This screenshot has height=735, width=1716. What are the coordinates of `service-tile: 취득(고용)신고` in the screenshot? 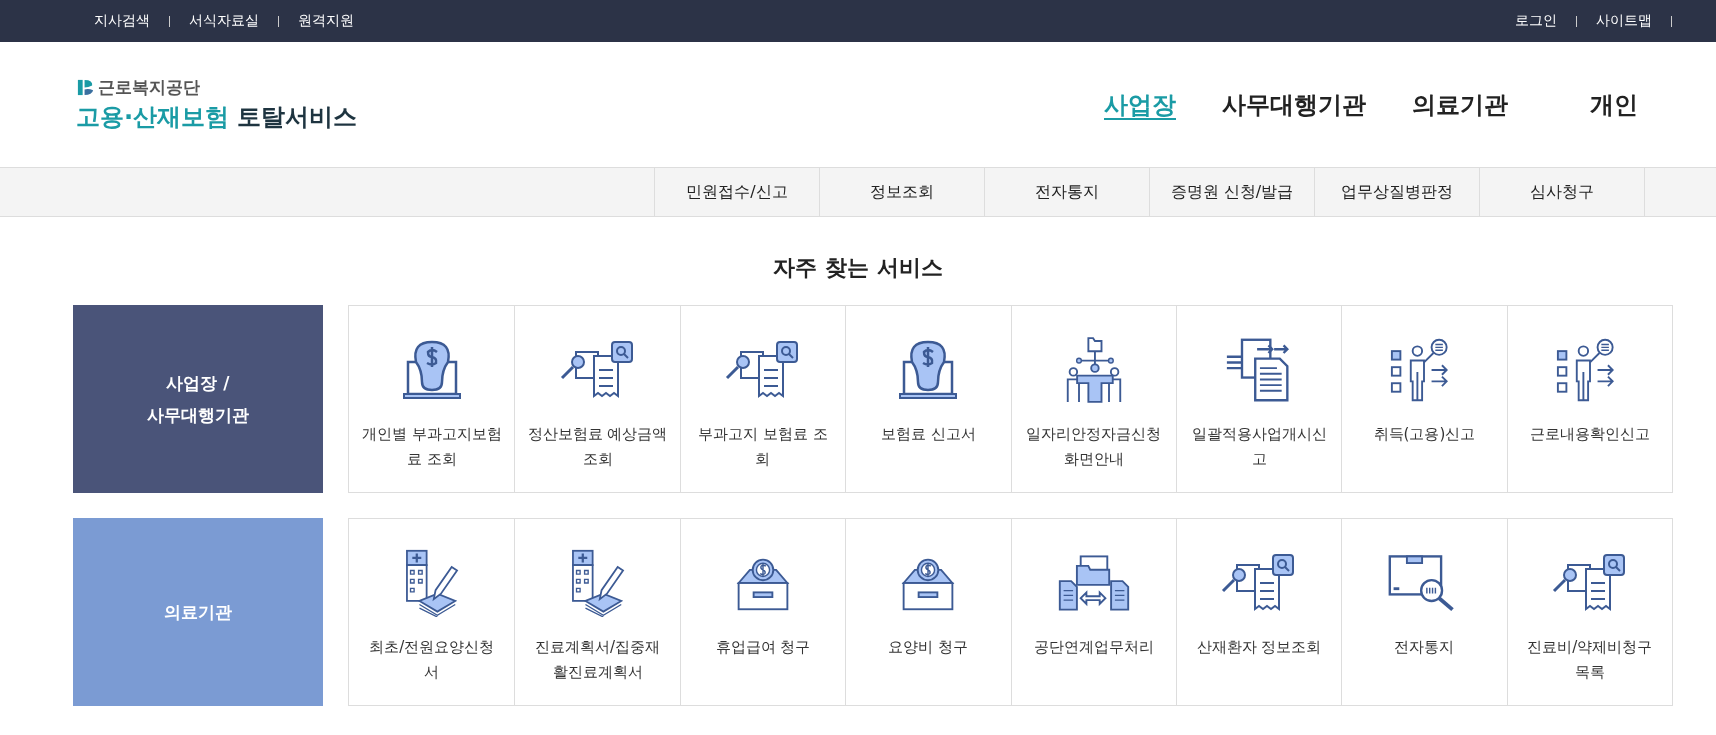 It's located at (1424, 399).